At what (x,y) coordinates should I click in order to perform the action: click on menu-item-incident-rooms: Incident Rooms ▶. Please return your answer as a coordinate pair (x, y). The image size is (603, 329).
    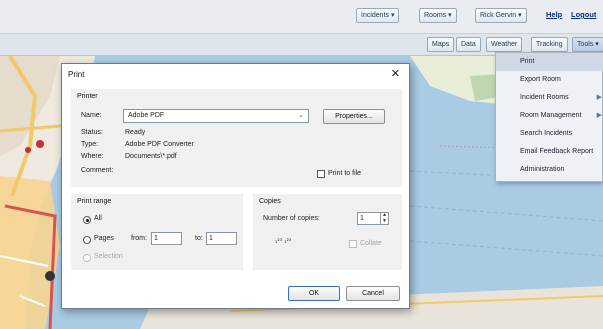
    Looking at the image, I should click on (549, 98).